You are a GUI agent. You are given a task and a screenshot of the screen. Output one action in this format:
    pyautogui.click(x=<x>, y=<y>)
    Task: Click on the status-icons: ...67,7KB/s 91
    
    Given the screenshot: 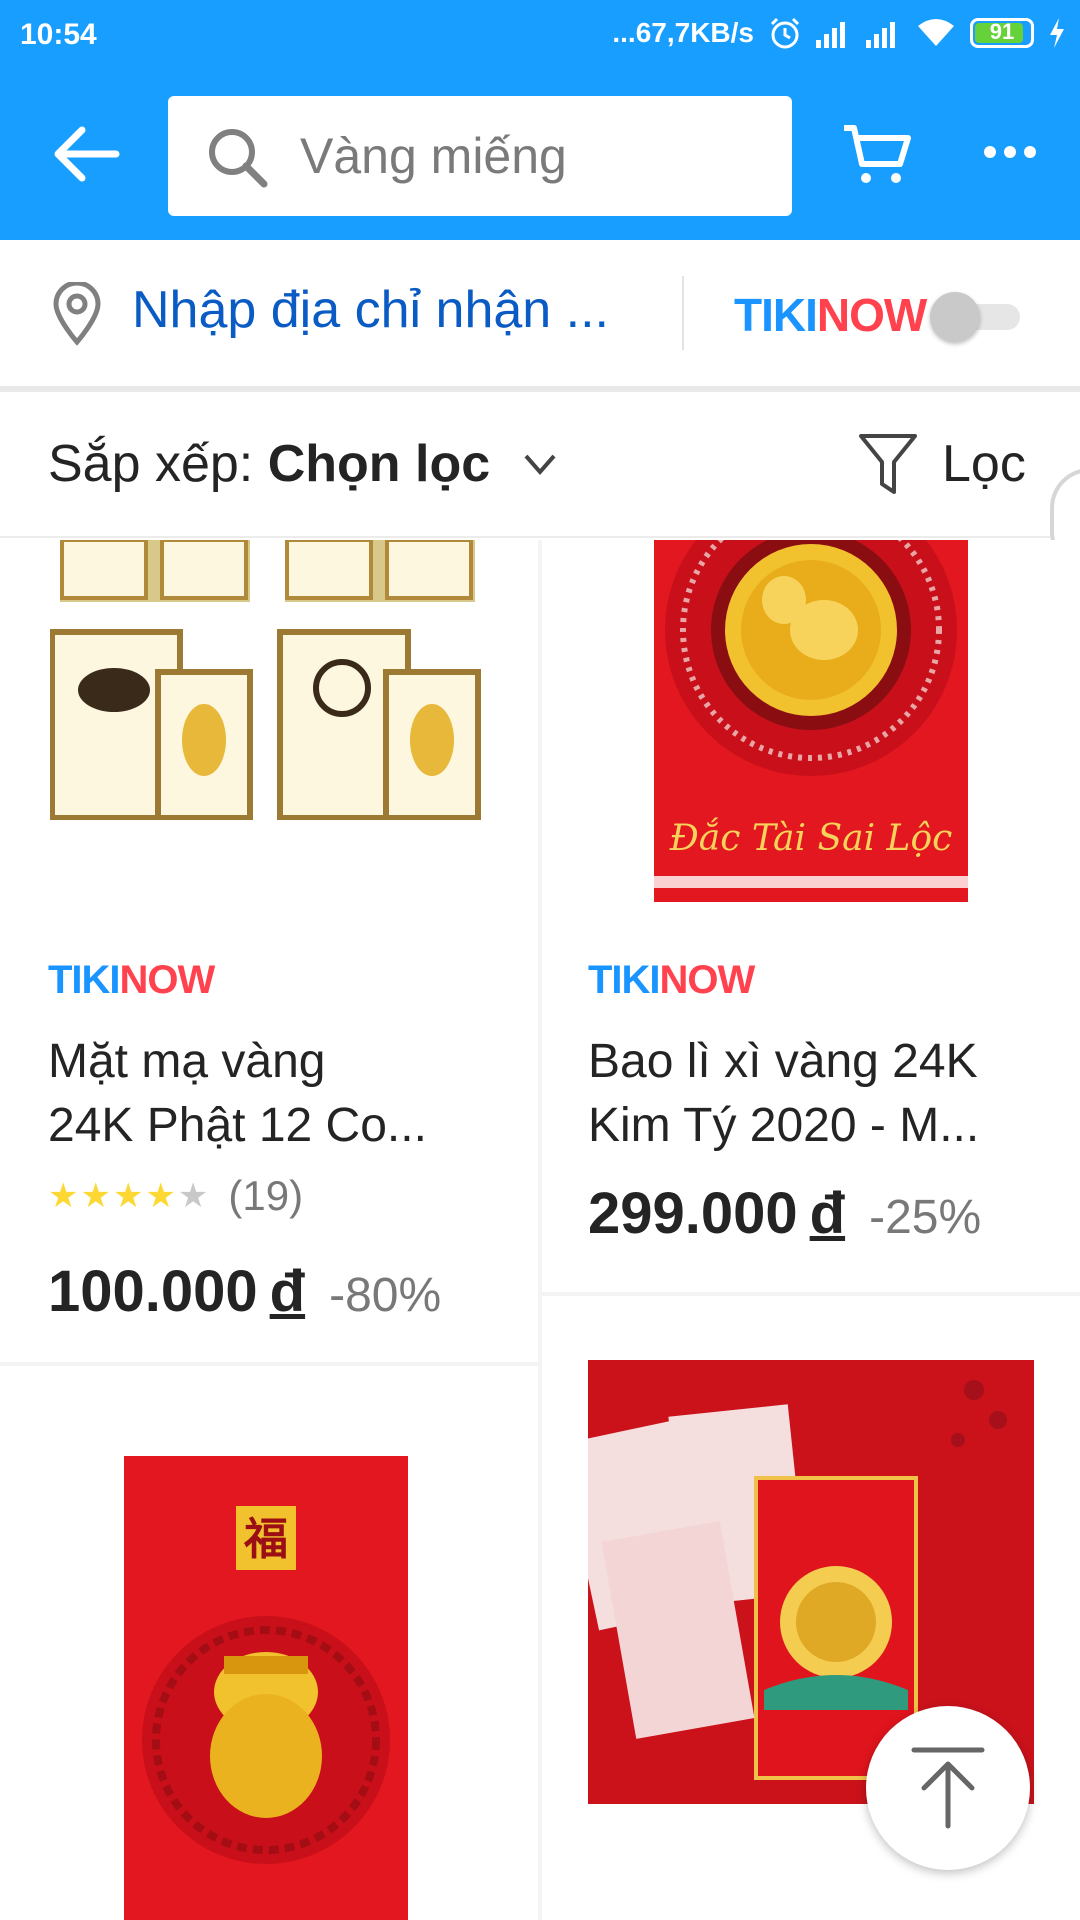 What is the action you would take?
    pyautogui.click(x=839, y=33)
    